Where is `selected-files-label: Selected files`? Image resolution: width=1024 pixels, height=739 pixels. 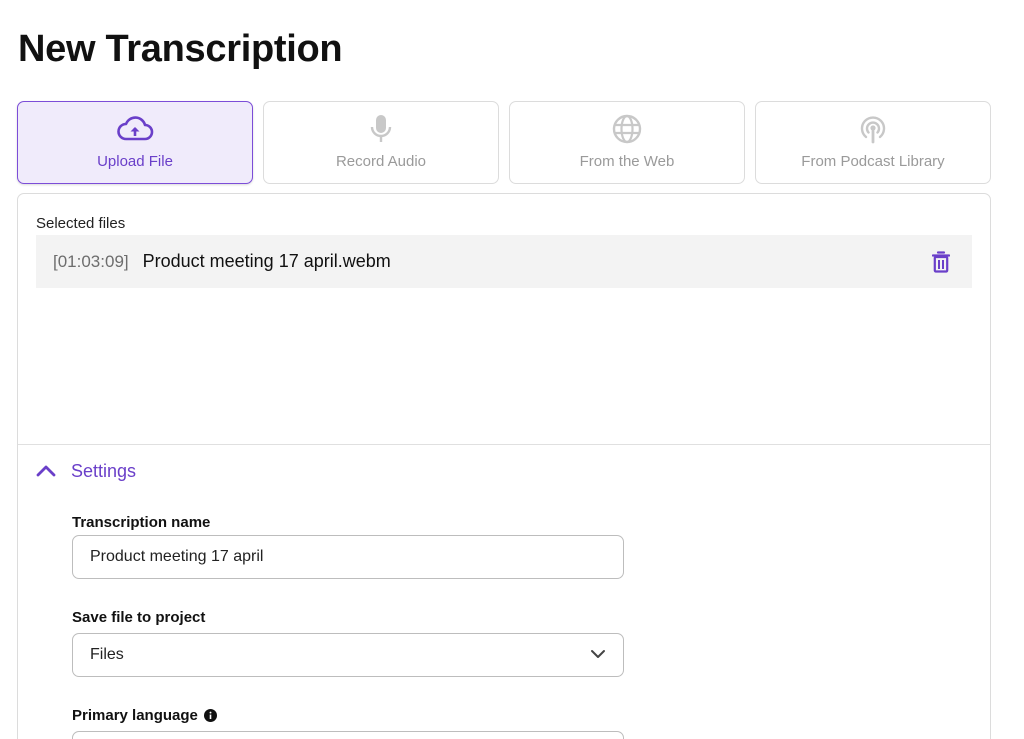 selected-files-label: Selected files is located at coordinates (81, 223).